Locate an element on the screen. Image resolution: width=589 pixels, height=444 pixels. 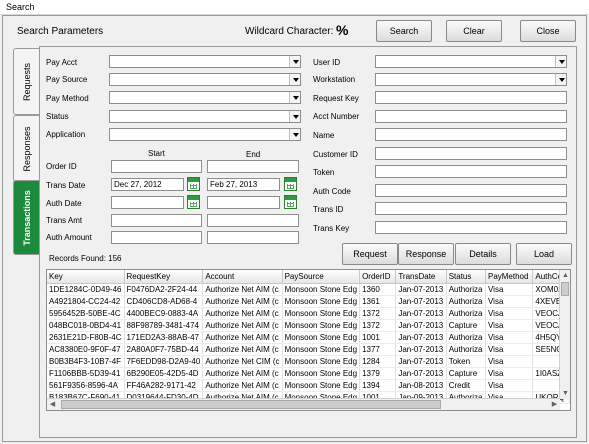
details-button: Details is located at coordinates (483, 254).